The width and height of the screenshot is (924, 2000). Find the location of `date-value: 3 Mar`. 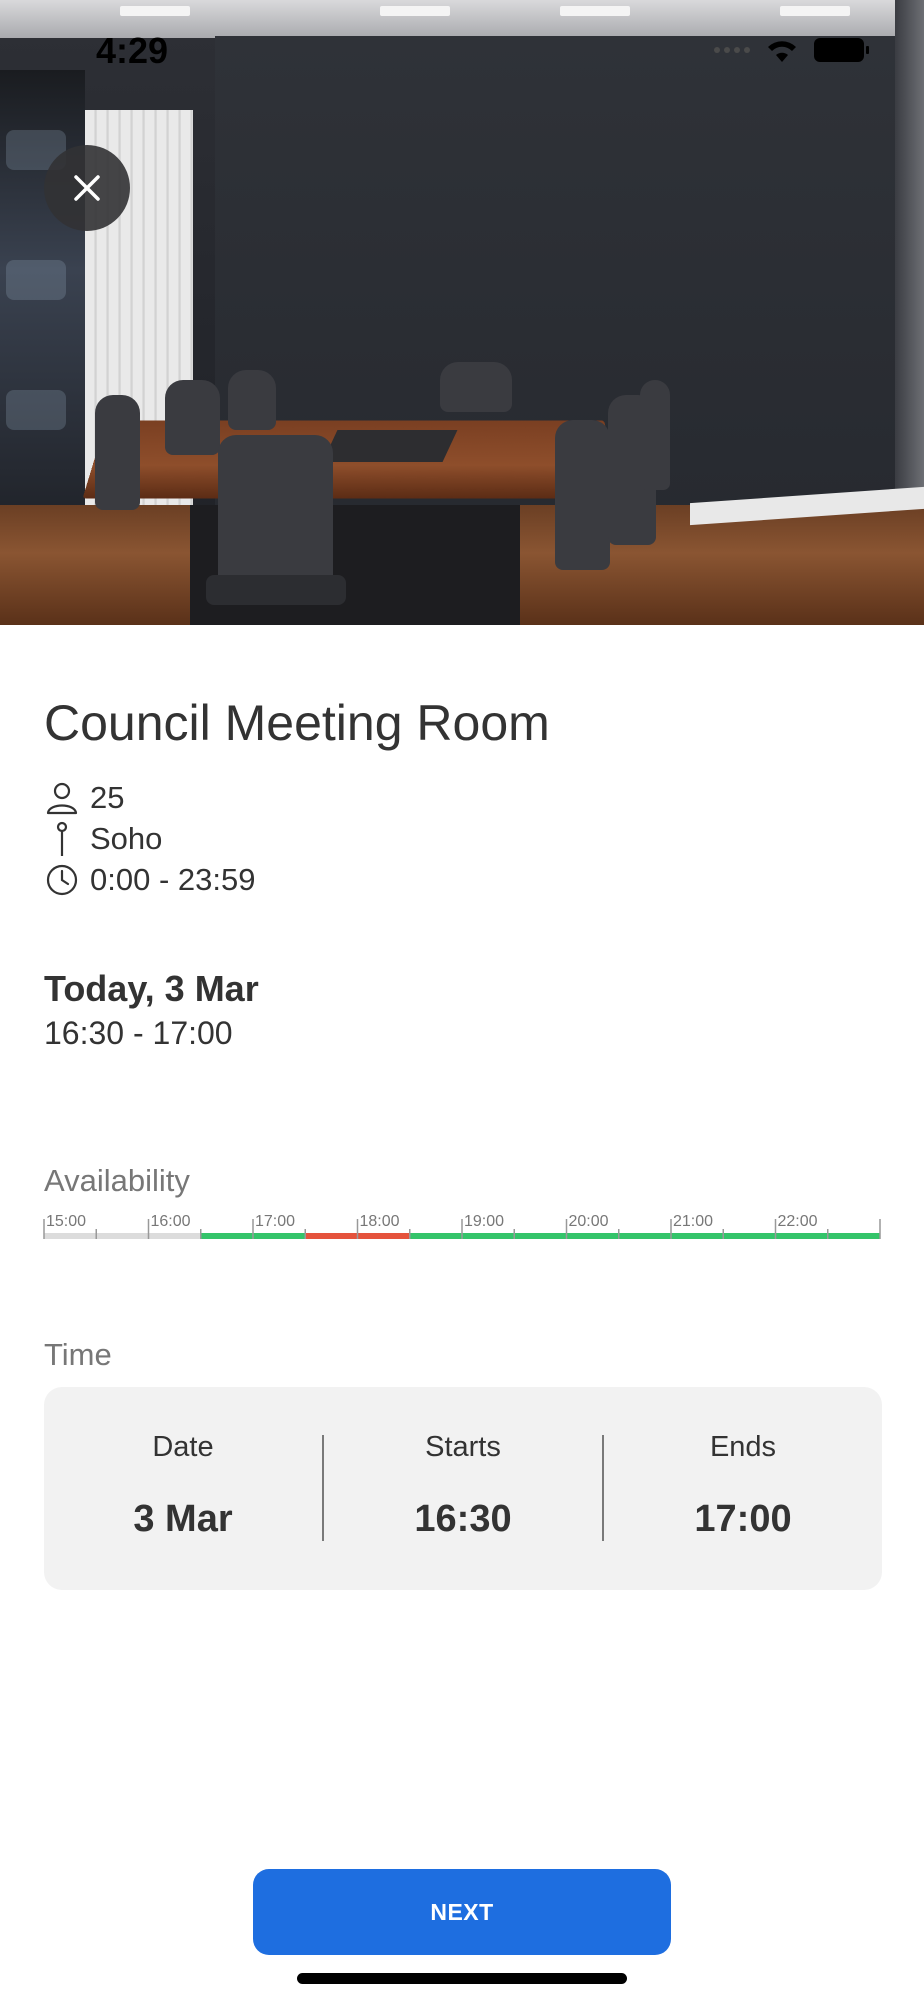

date-value: 3 Mar is located at coordinates (183, 1519).